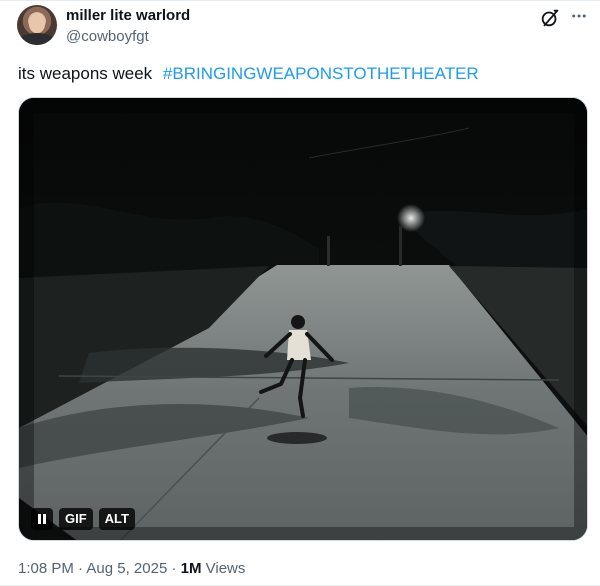  What do you see at coordinates (37, 39) in the screenshot?
I see `avatar-shirt` at bounding box center [37, 39].